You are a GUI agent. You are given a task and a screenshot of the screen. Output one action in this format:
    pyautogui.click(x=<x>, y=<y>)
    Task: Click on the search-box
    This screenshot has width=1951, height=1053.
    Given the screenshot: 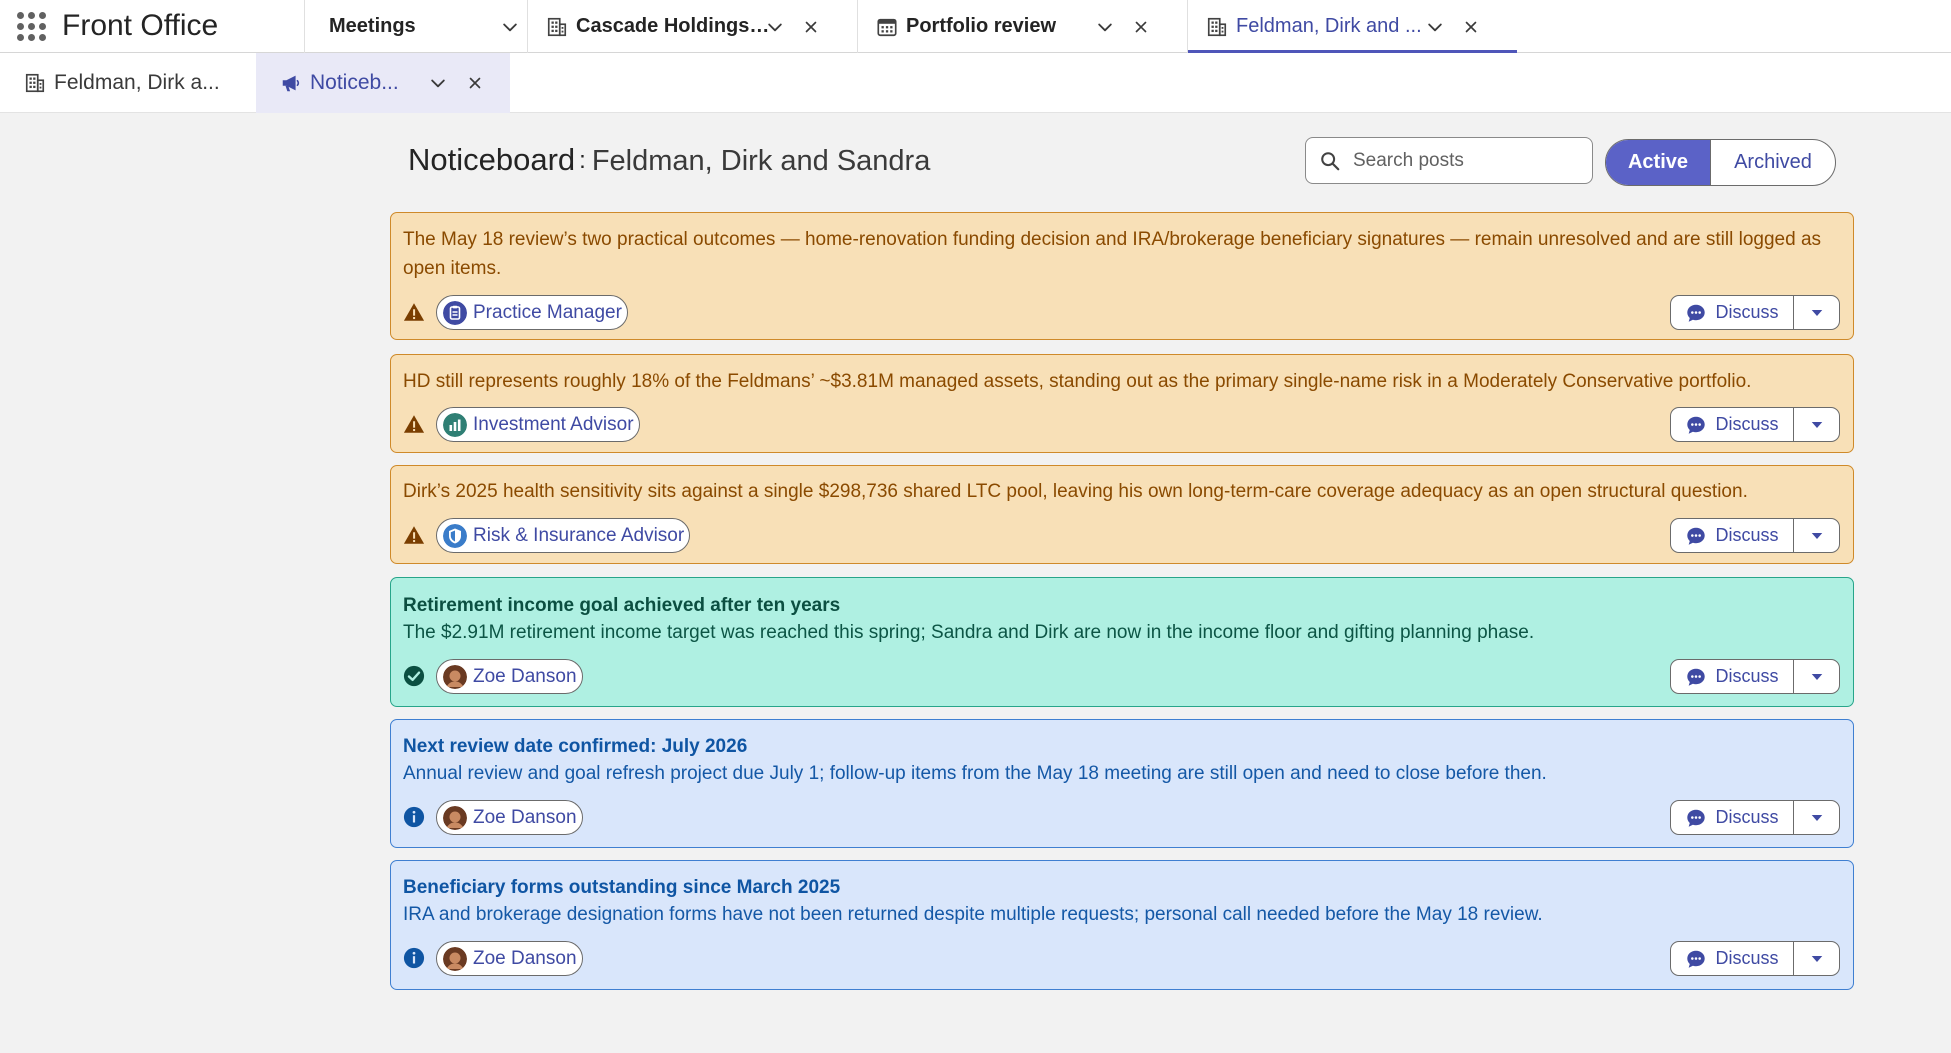 What is the action you would take?
    pyautogui.click(x=1449, y=160)
    